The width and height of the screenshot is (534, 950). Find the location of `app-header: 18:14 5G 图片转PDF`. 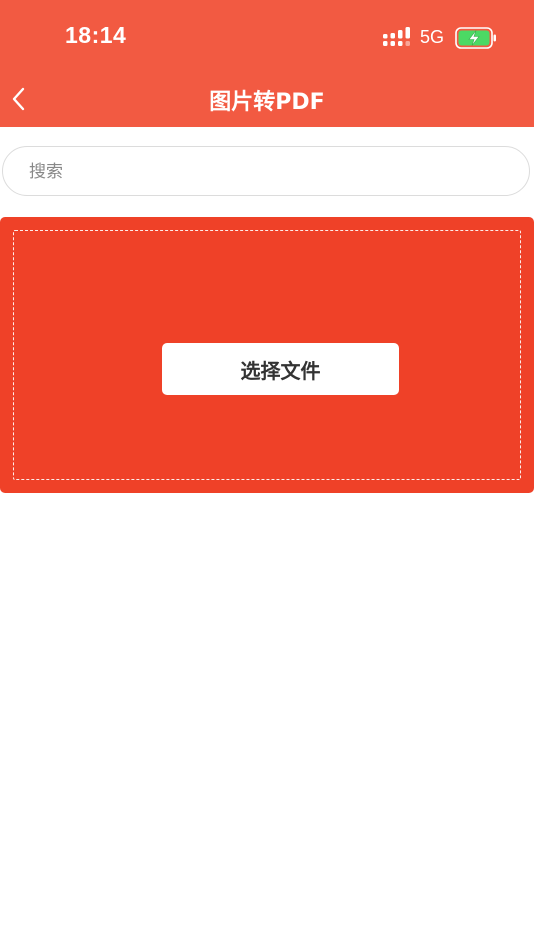

app-header: 18:14 5G 图片转PDF is located at coordinates (267, 63).